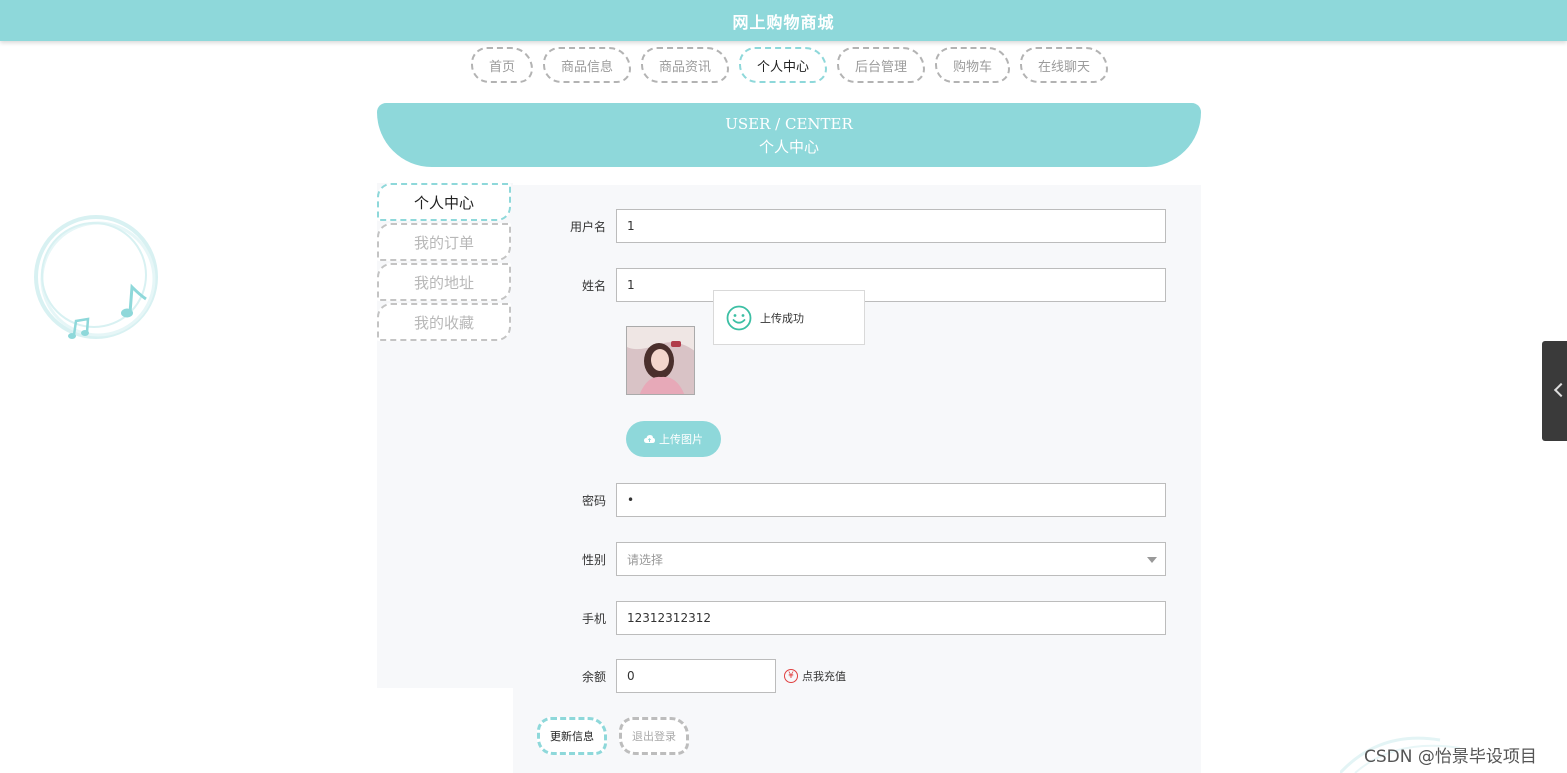 The image size is (1567, 773). What do you see at coordinates (739, 317) in the screenshot?
I see `smile-icon` at bounding box center [739, 317].